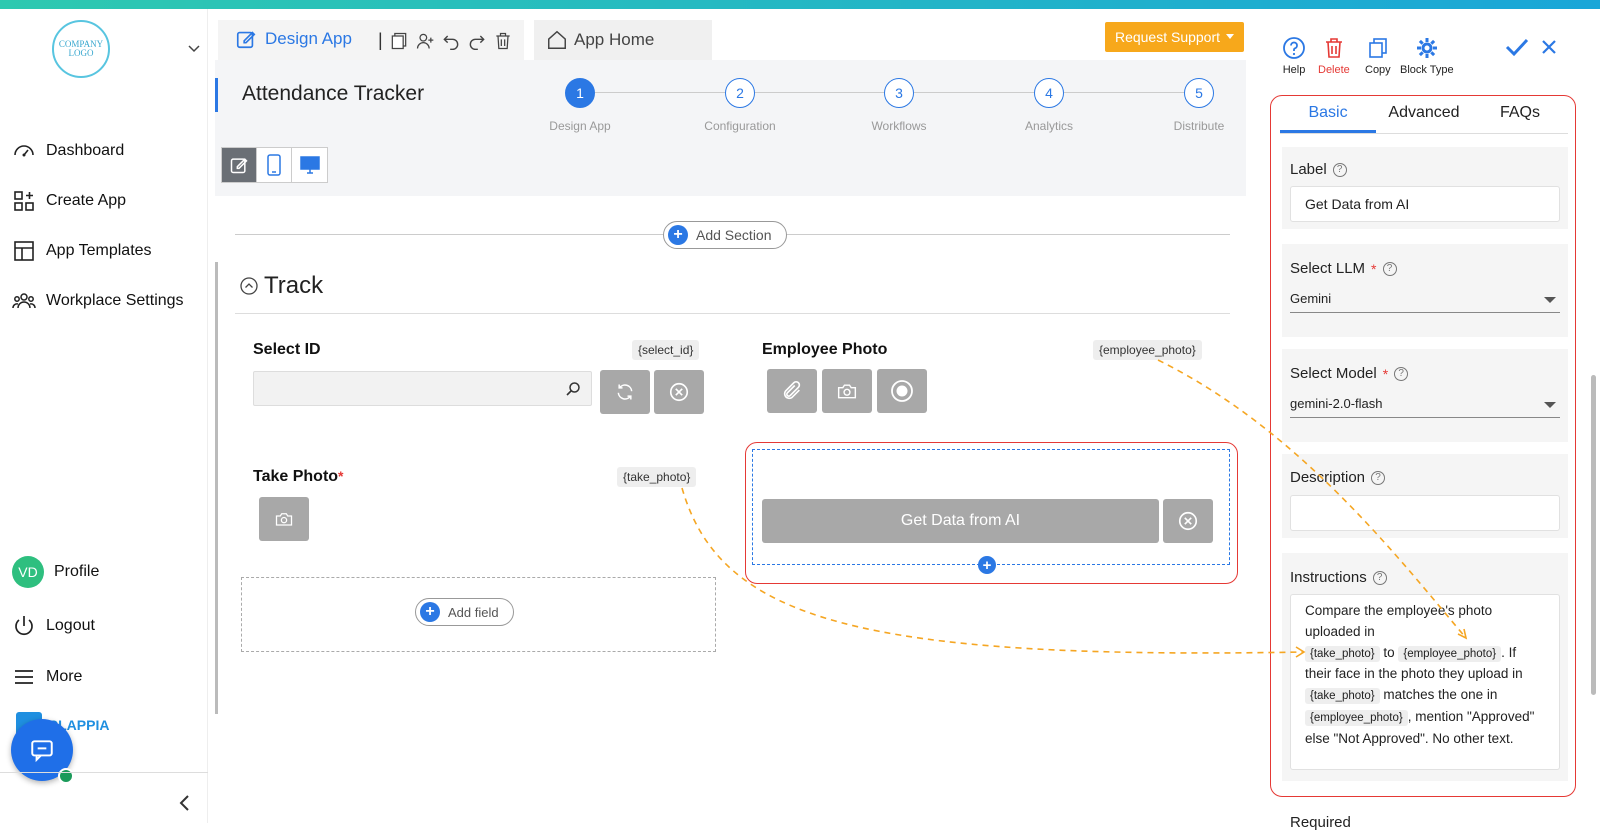 The width and height of the screenshot is (1600, 831). I want to click on model-select: gemini-2.0-flash, so click(1425, 405).